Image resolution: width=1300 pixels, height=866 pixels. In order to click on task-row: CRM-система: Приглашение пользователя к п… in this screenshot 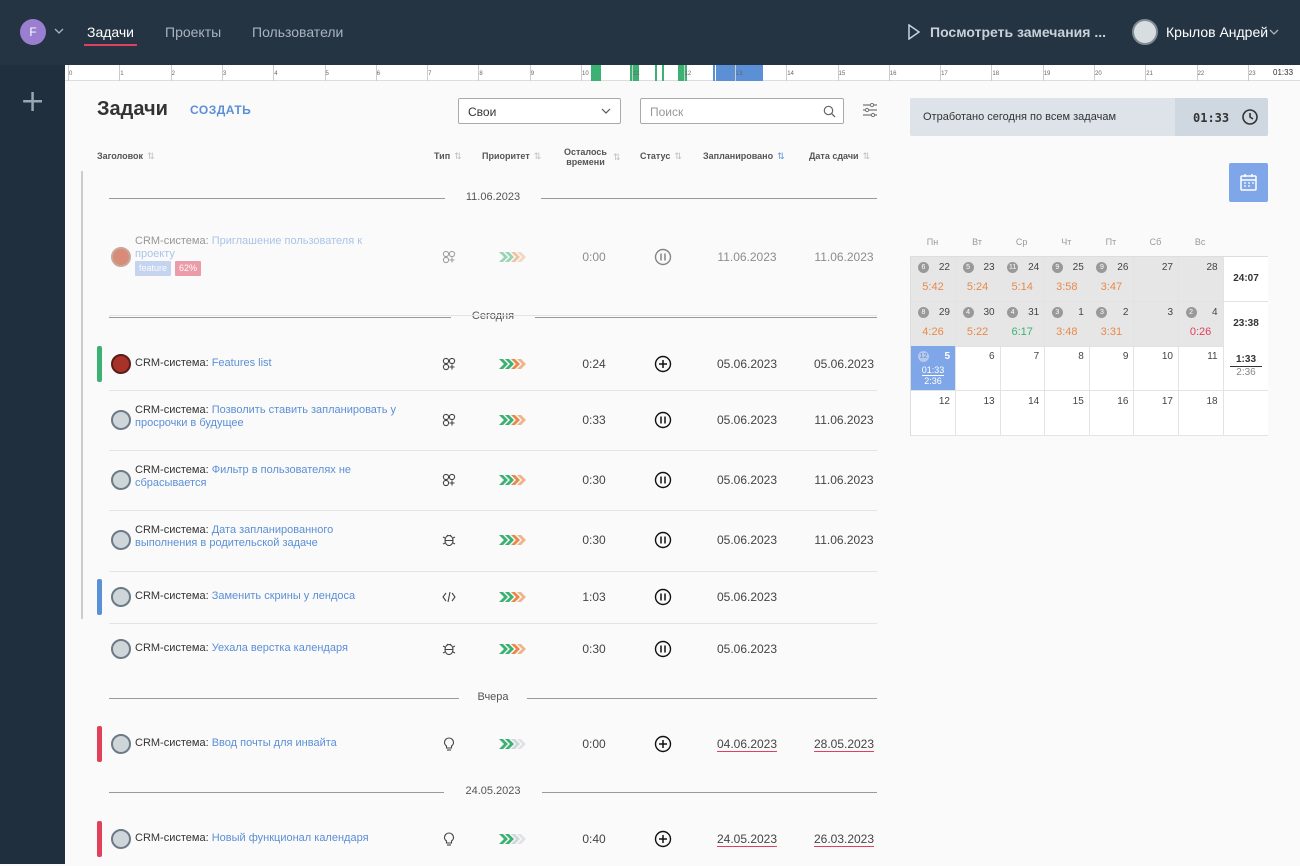, I will do `click(493, 268)`.